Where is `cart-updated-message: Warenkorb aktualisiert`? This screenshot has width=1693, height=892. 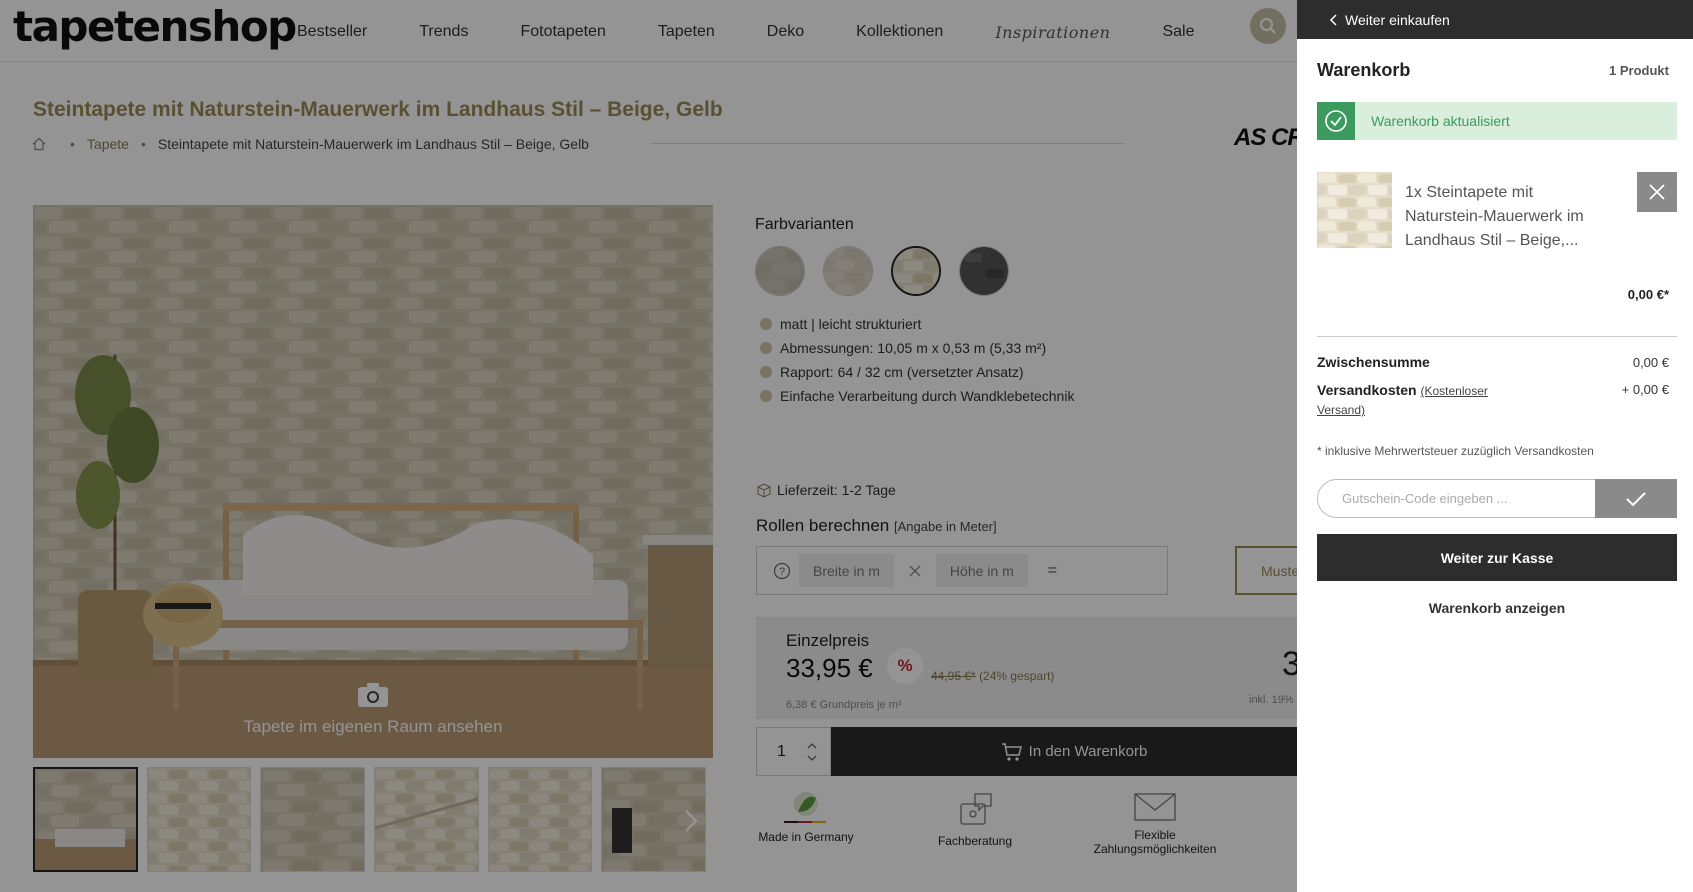
cart-updated-message: Warenkorb aktualisiert is located at coordinates (1497, 121).